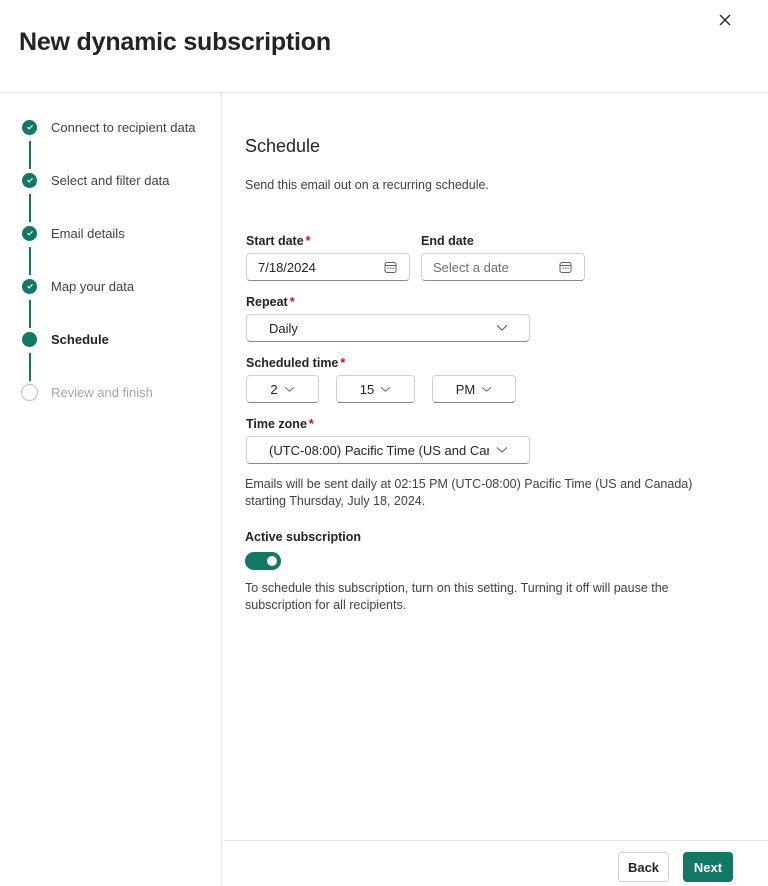  Describe the element at coordinates (447, 241) in the screenshot. I see `end-date-label: End date` at that location.